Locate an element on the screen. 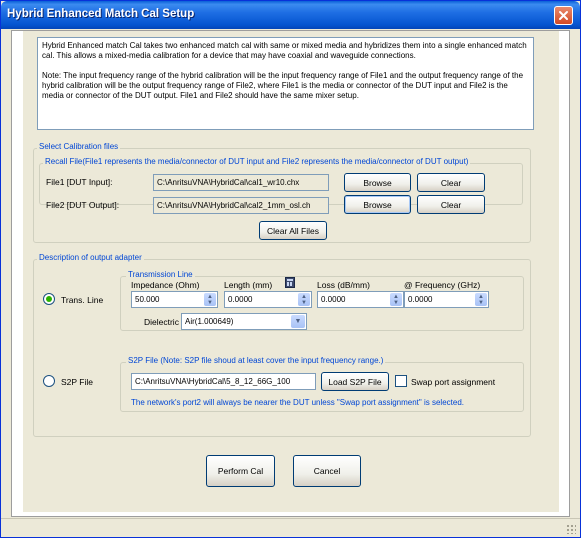  loss-label: Loss (dB/mm) is located at coordinates (343, 285).